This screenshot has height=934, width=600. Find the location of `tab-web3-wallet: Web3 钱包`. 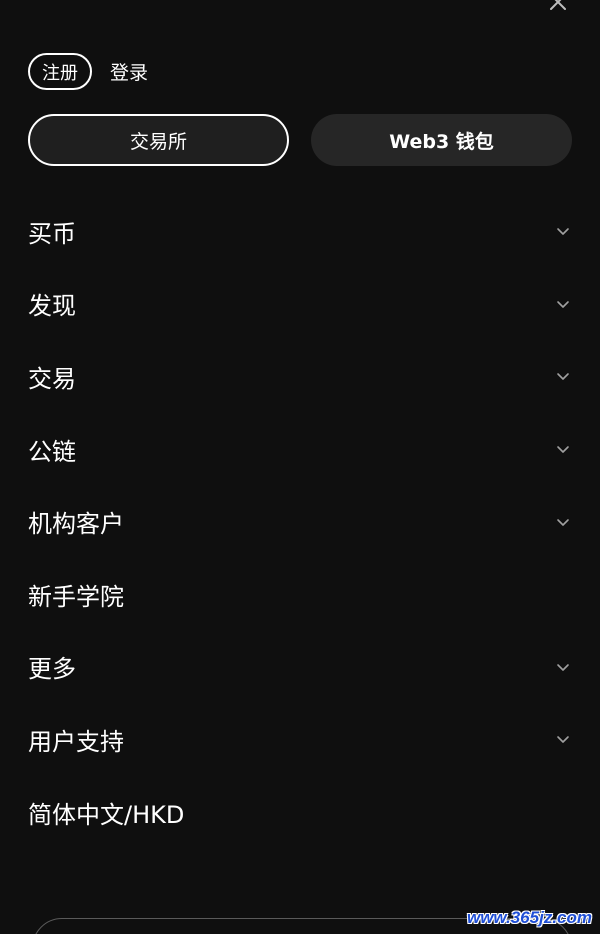

tab-web3-wallet: Web3 钱包 is located at coordinates (441, 140).